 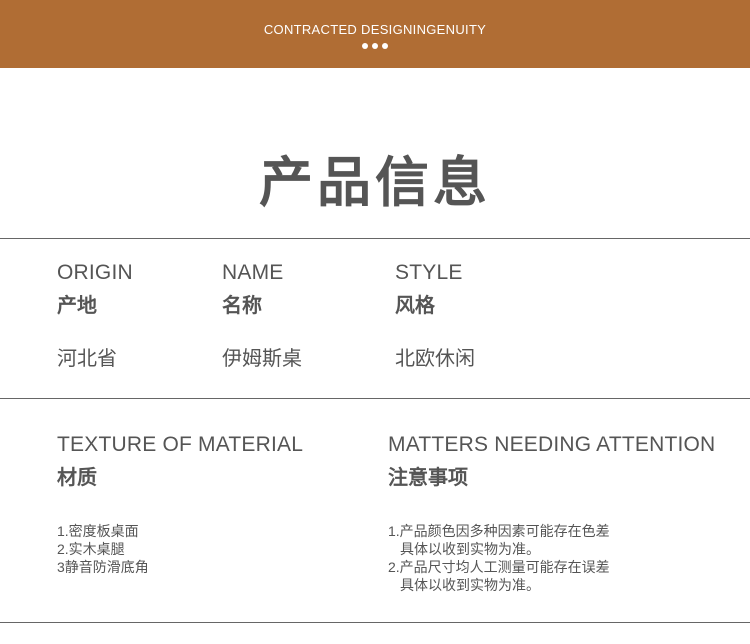 I want to click on material-list: 1.密度板桌面 2.实木桌腿 3静音防滑底角, so click(x=103, y=549).